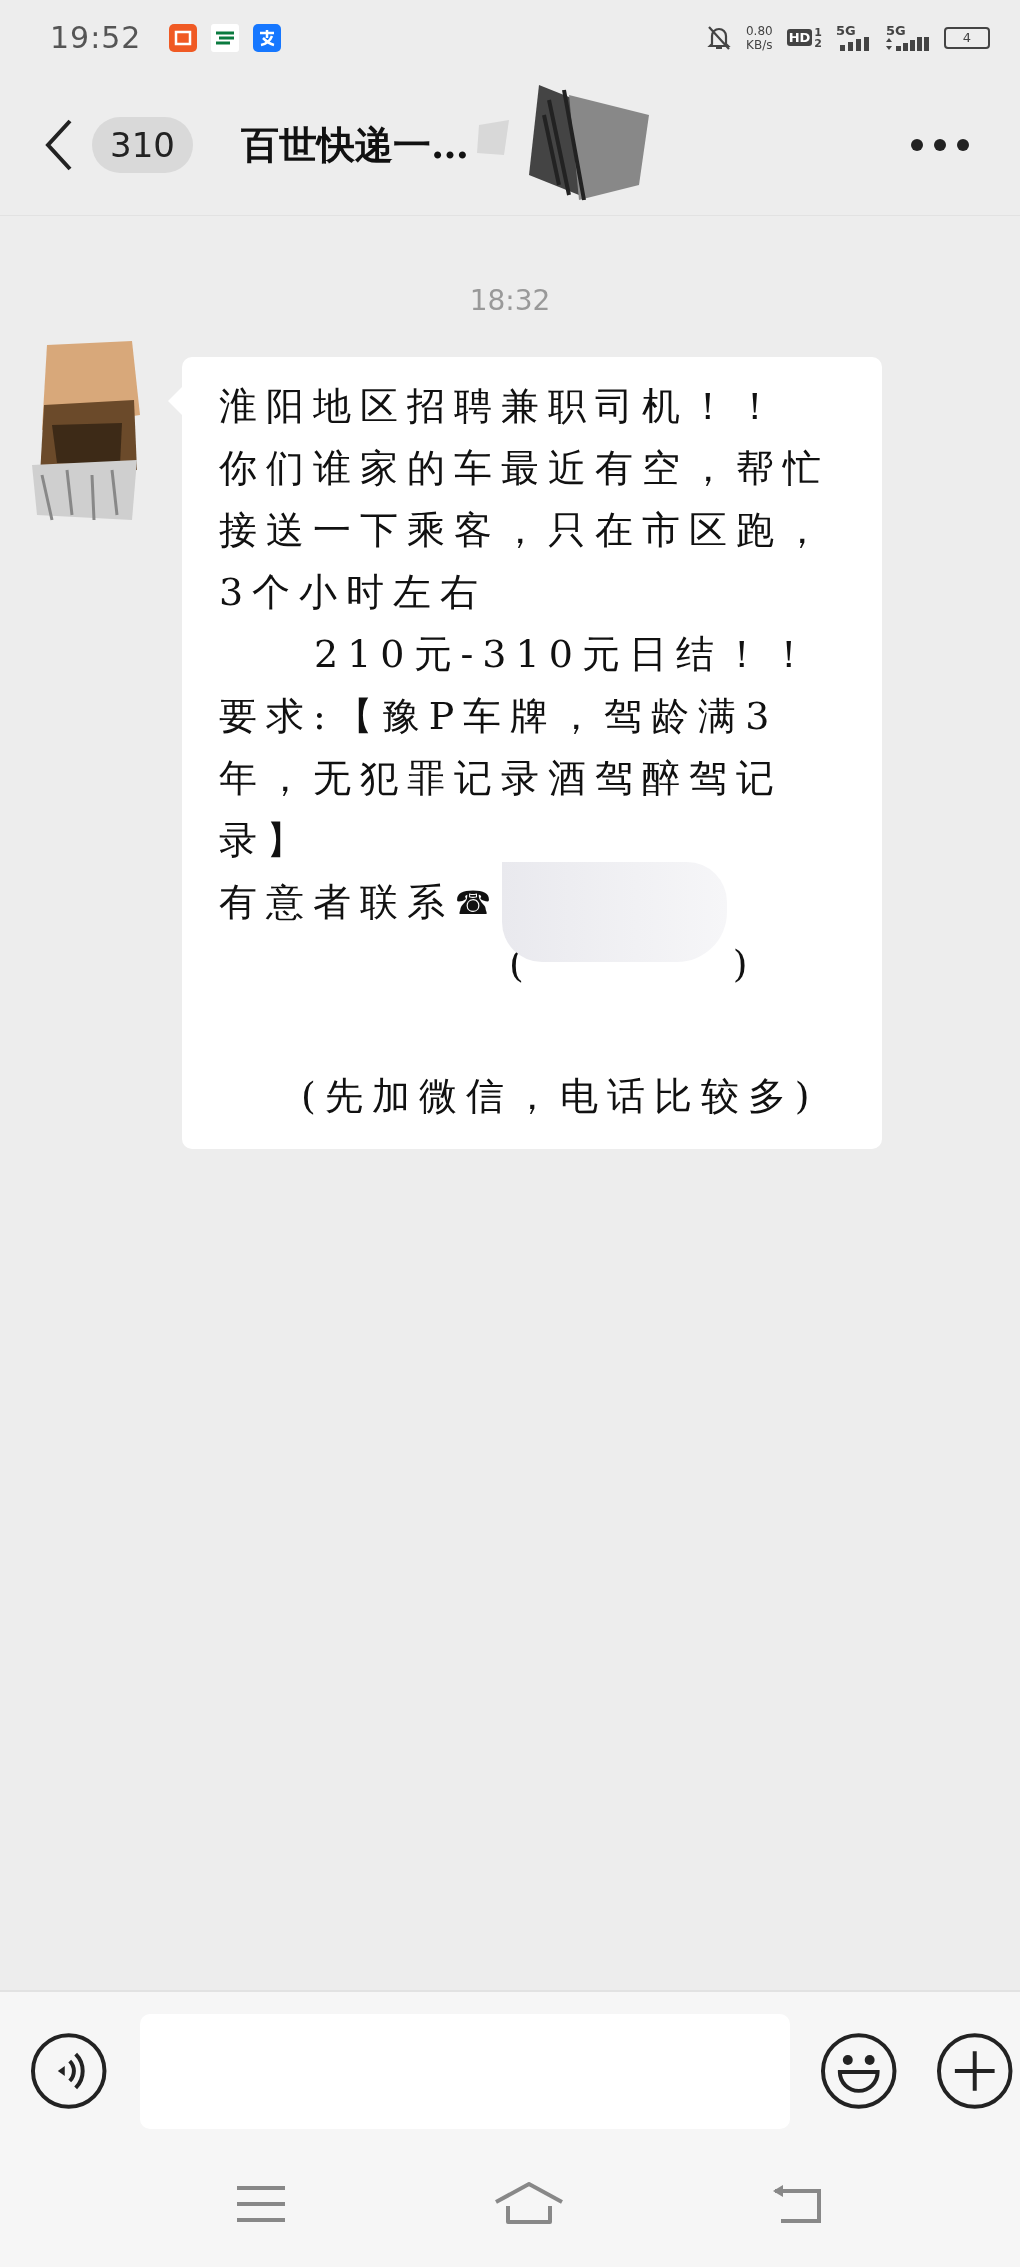 This screenshot has width=1020, height=2267. I want to click on message-timestamp: 18:32, so click(510, 300).